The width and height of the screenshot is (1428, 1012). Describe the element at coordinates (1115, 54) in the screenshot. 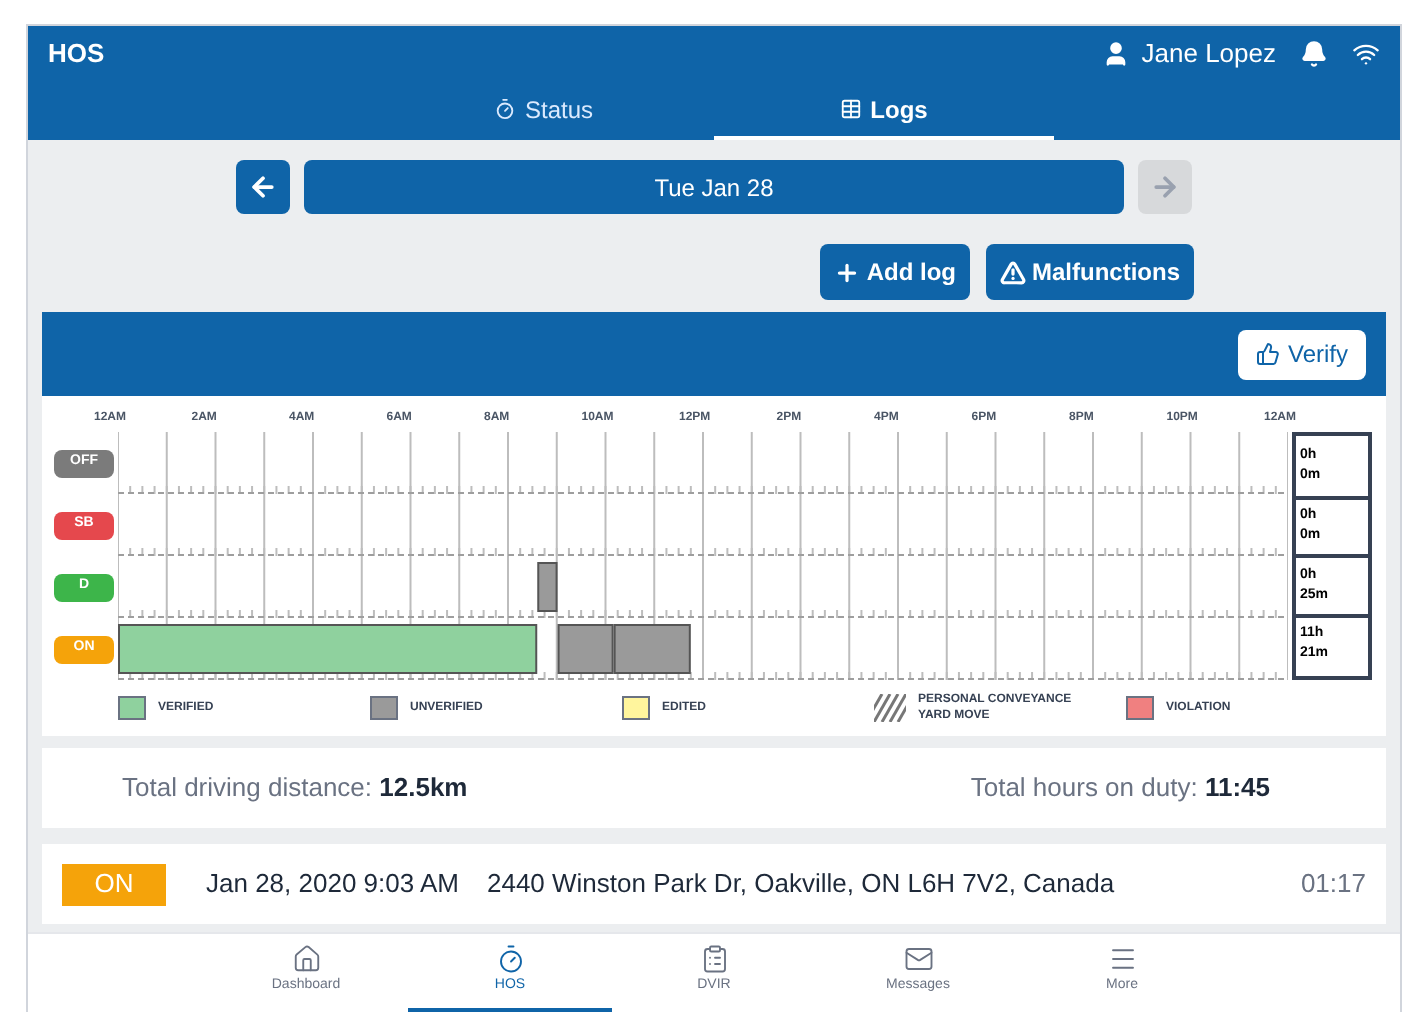

I see `user-icon` at that location.